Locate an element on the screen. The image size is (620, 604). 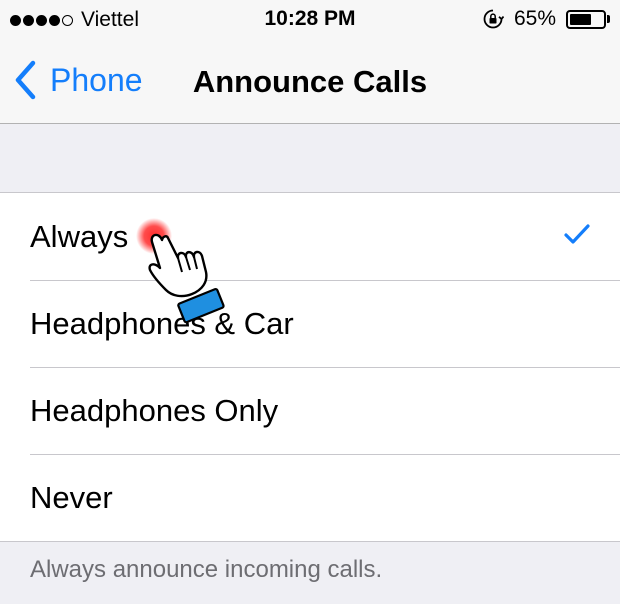
option-headphones-and-car: Headphones & Car is located at coordinates (310, 323).